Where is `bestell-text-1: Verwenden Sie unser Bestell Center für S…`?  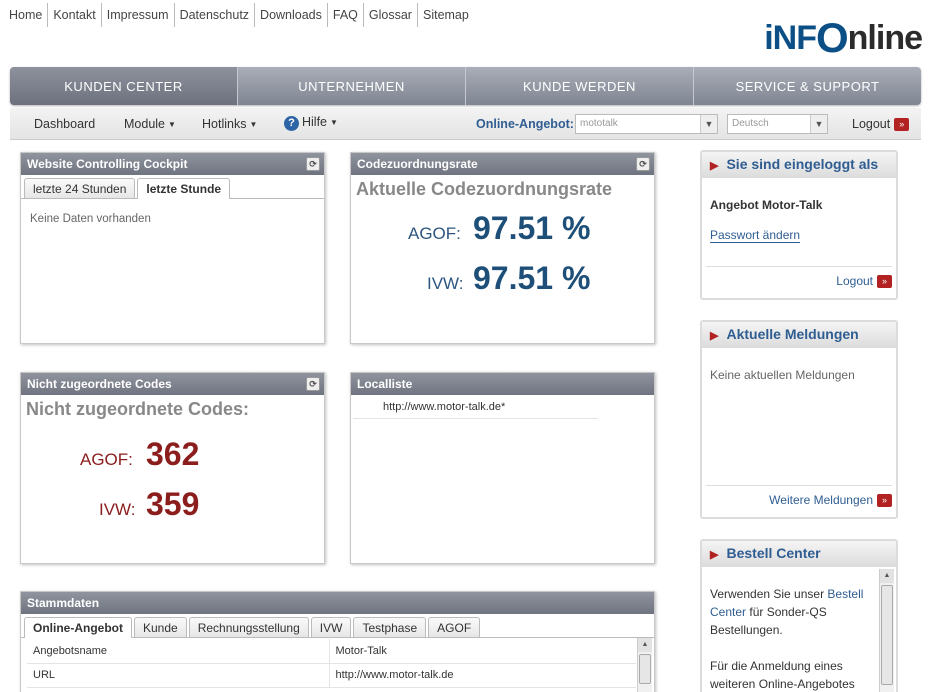 bestell-text-1: Verwenden Sie unser Bestell Center für S… is located at coordinates (790, 612).